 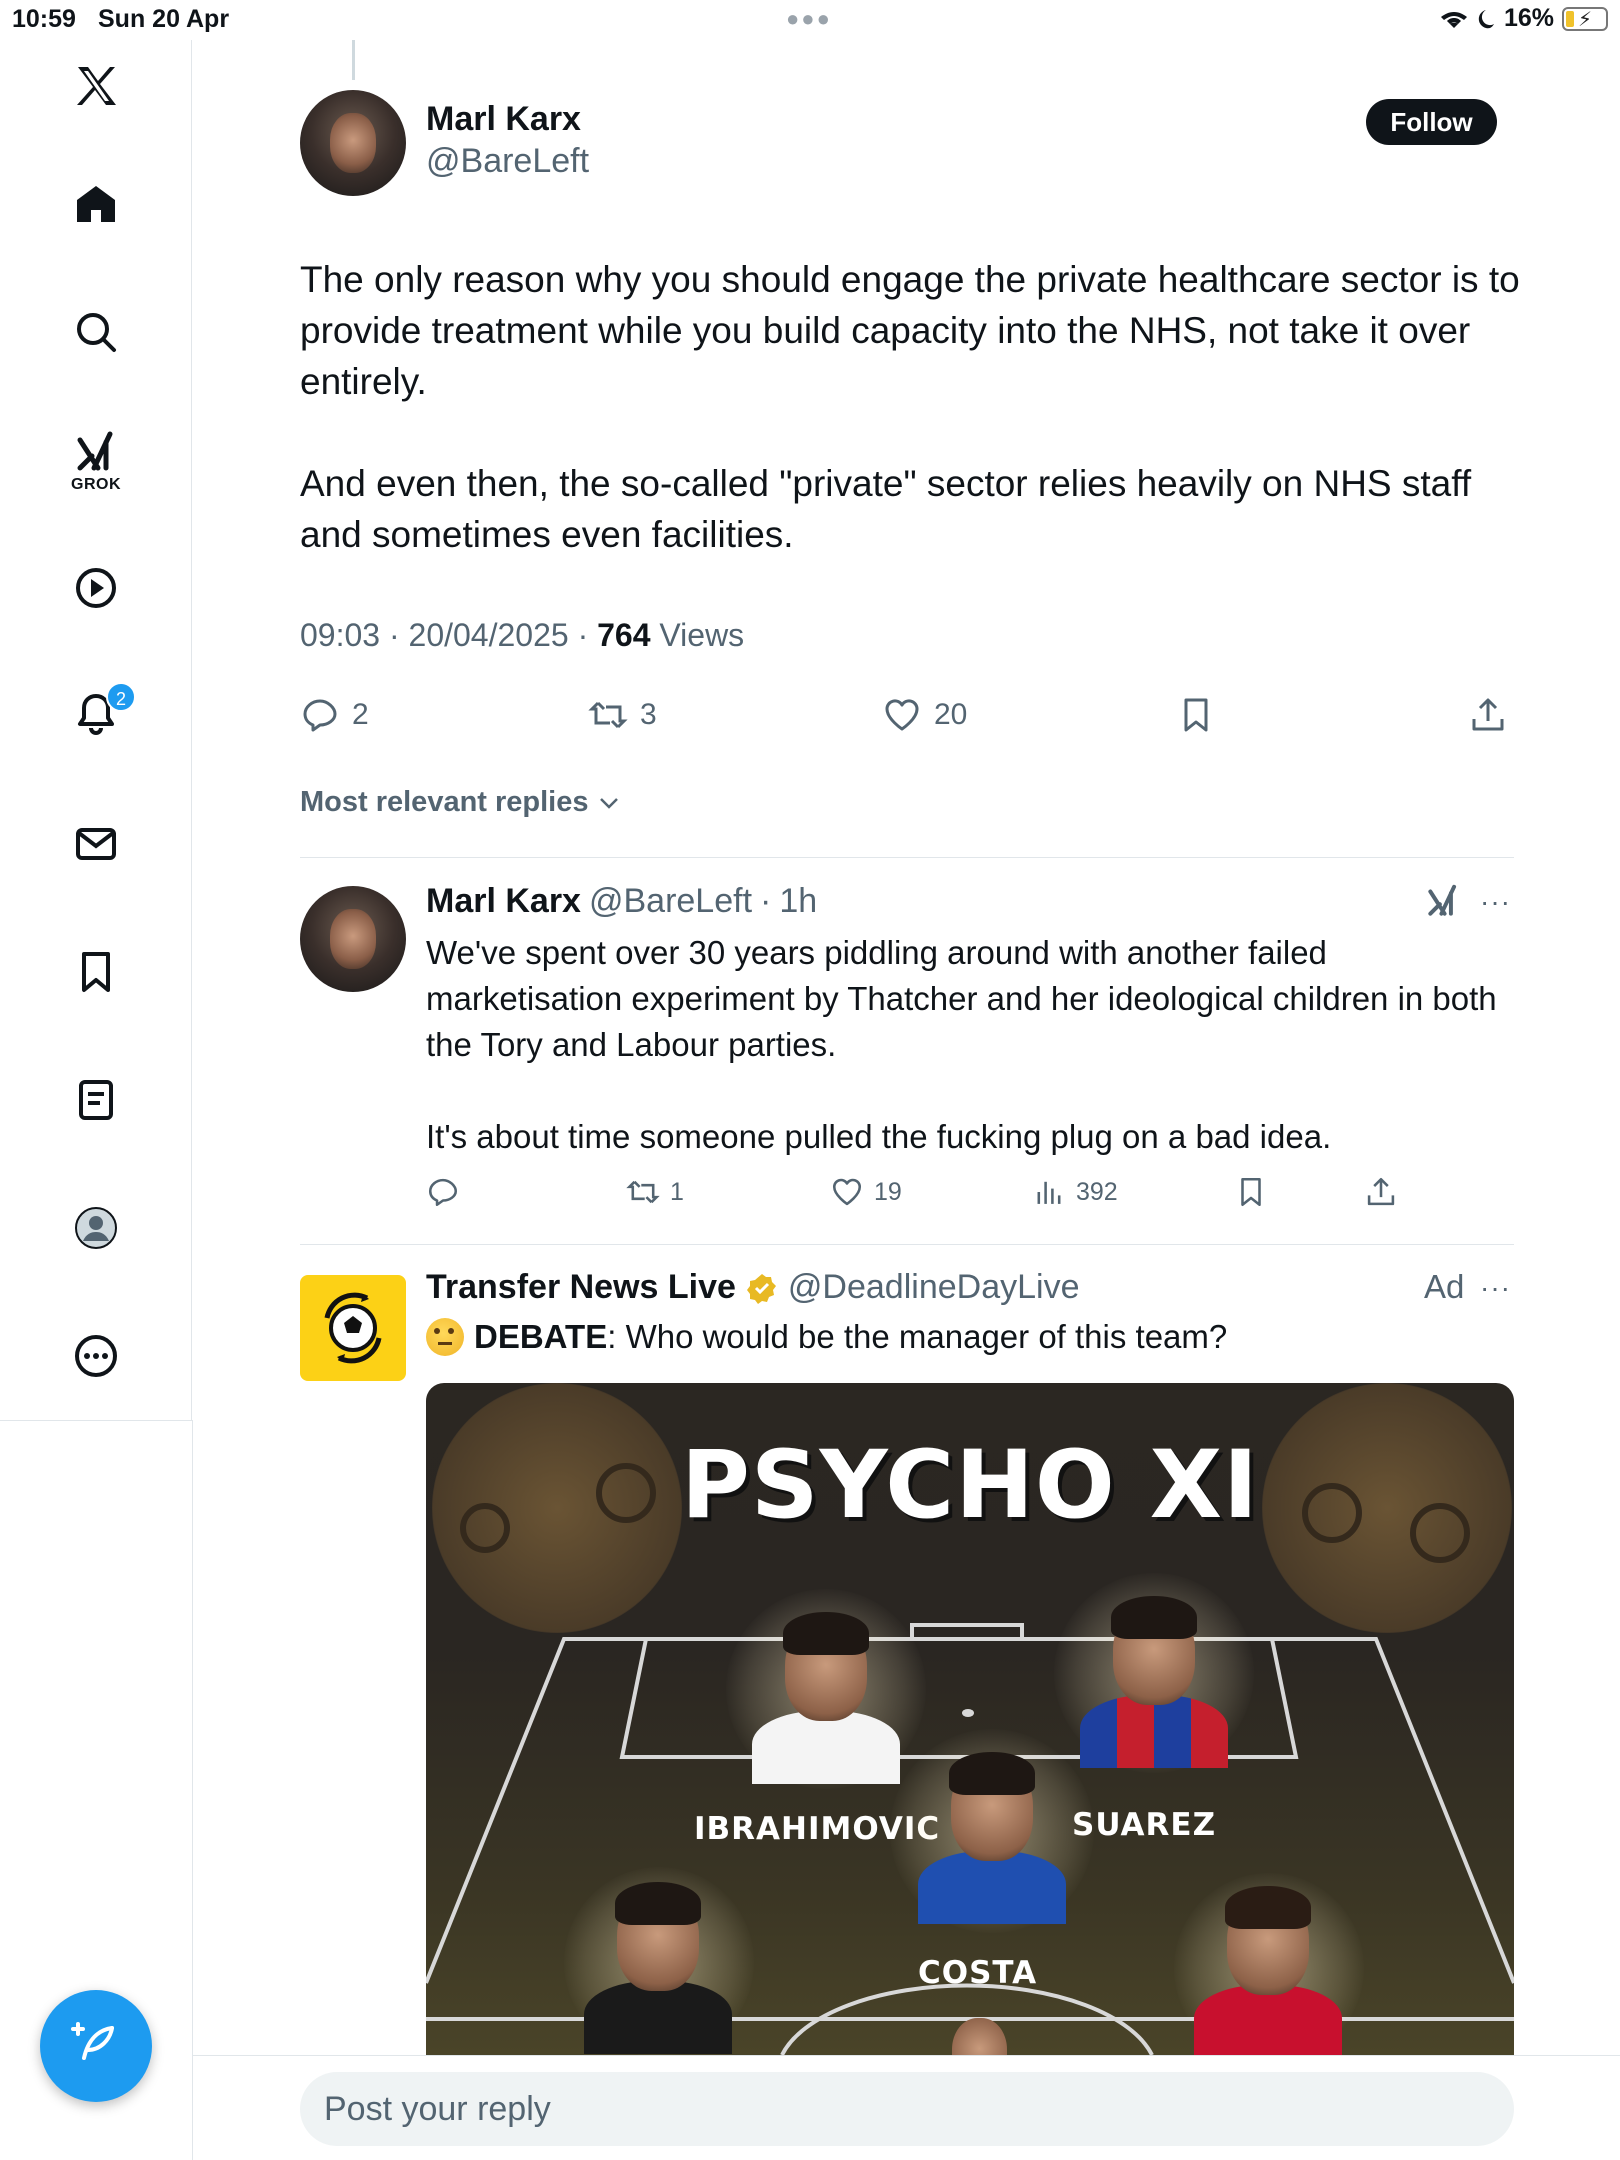 I want to click on reply-bookmark-action, so click(x=1251, y=1192).